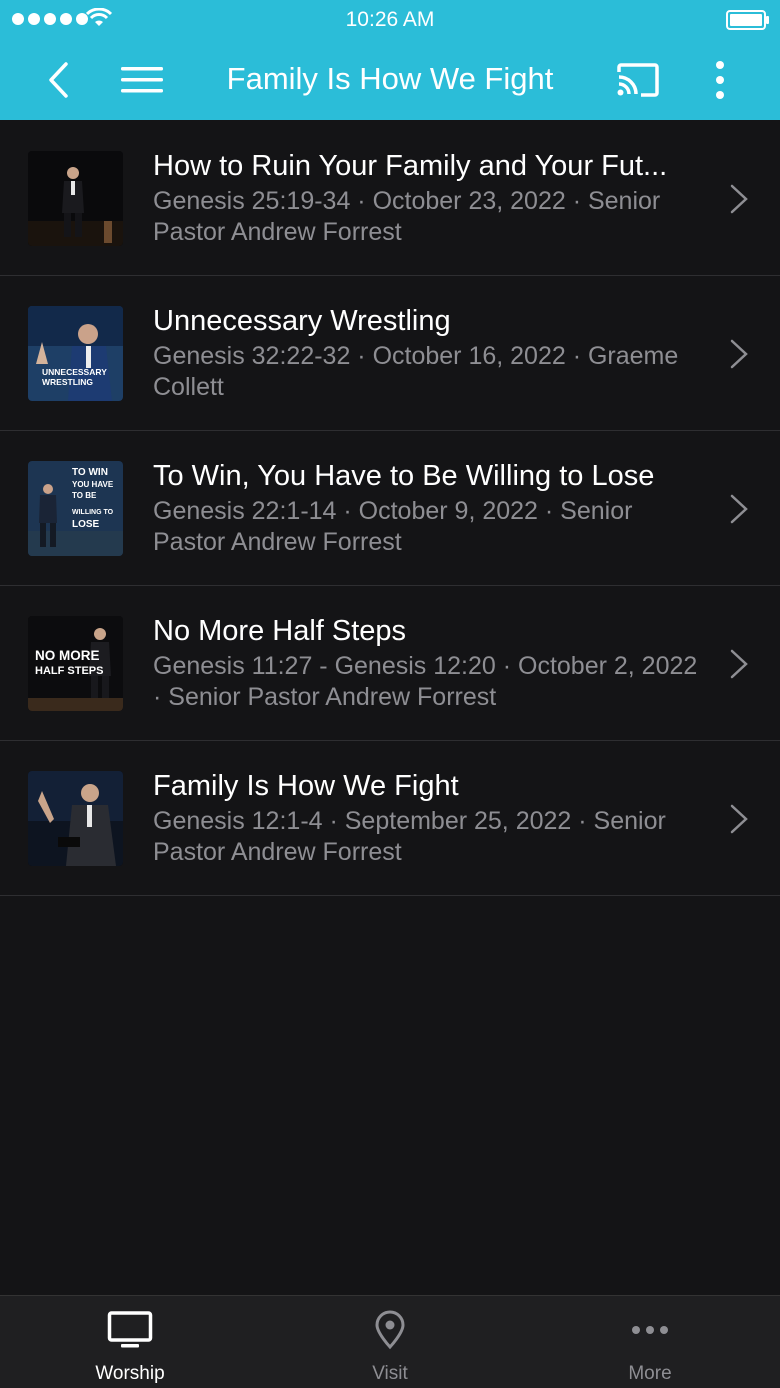 The height and width of the screenshot is (1388, 780). I want to click on sermon-thumbnail: TO WIN YOU HAVE TO BE WILLING TO LOSE, so click(75, 508).